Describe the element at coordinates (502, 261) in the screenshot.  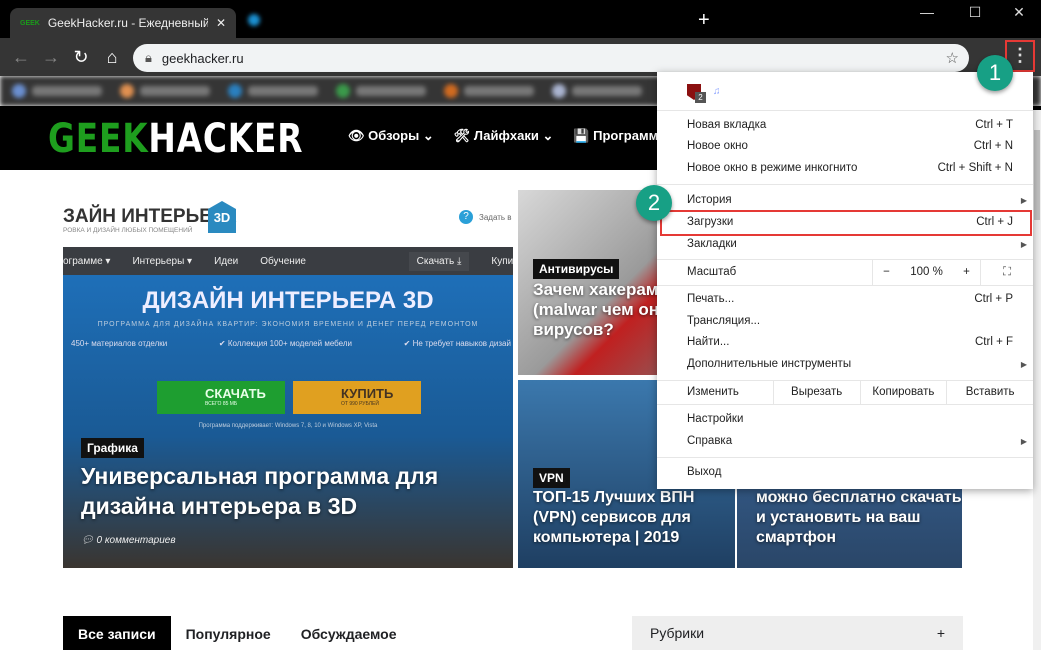
I see `inner-buy-link: Купить` at that location.